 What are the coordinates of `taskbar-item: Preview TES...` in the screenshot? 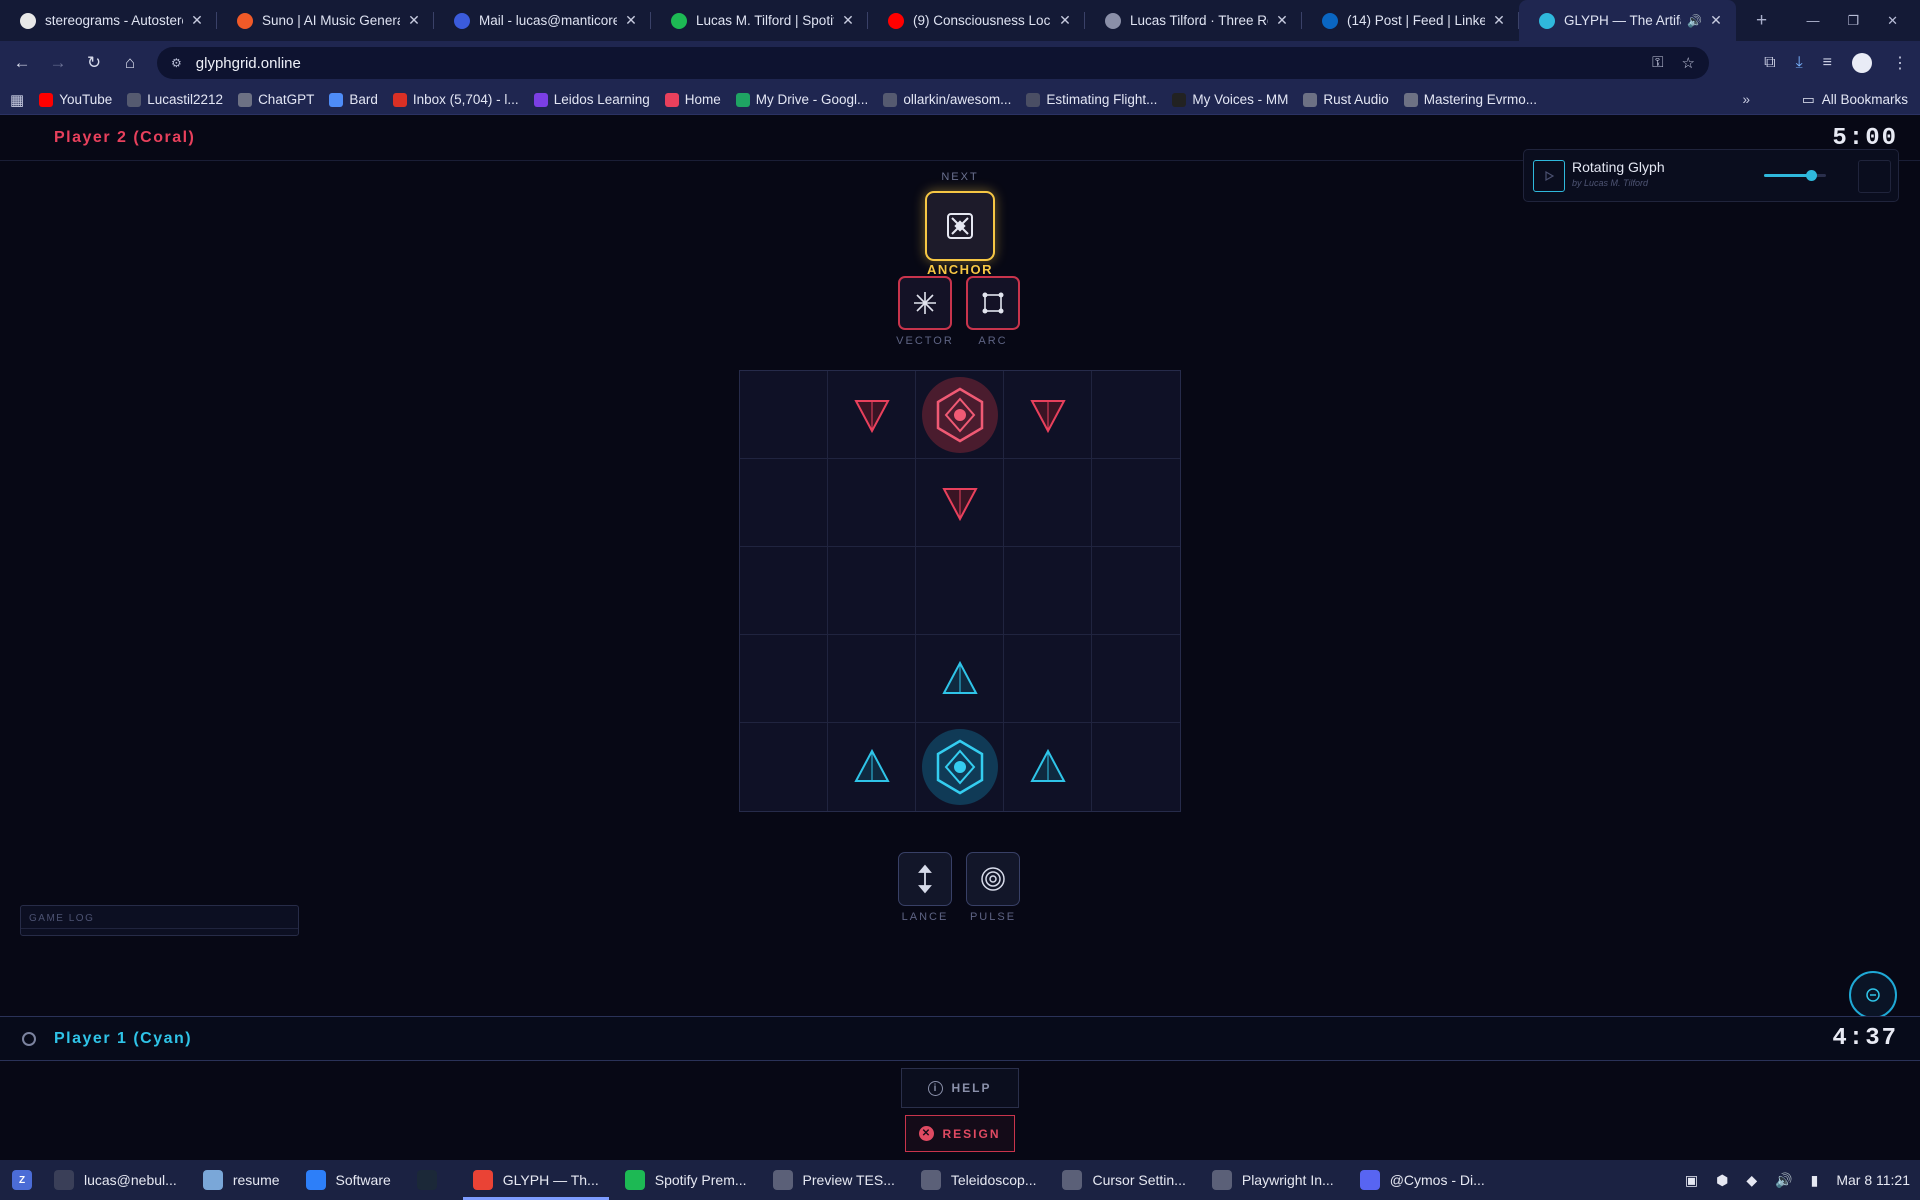 It's located at (834, 1180).